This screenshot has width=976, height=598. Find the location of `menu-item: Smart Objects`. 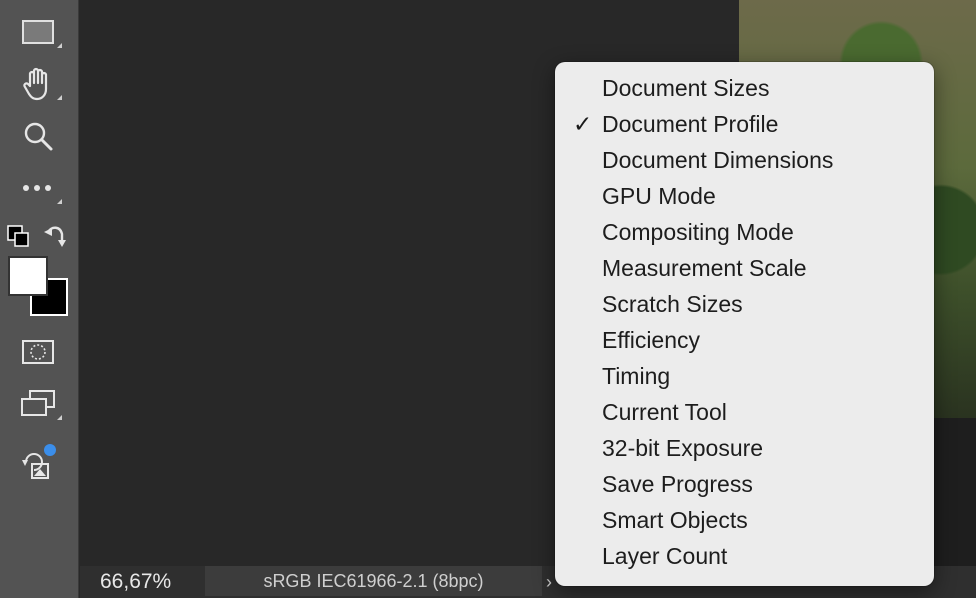

menu-item: Smart Objects is located at coordinates (744, 520).